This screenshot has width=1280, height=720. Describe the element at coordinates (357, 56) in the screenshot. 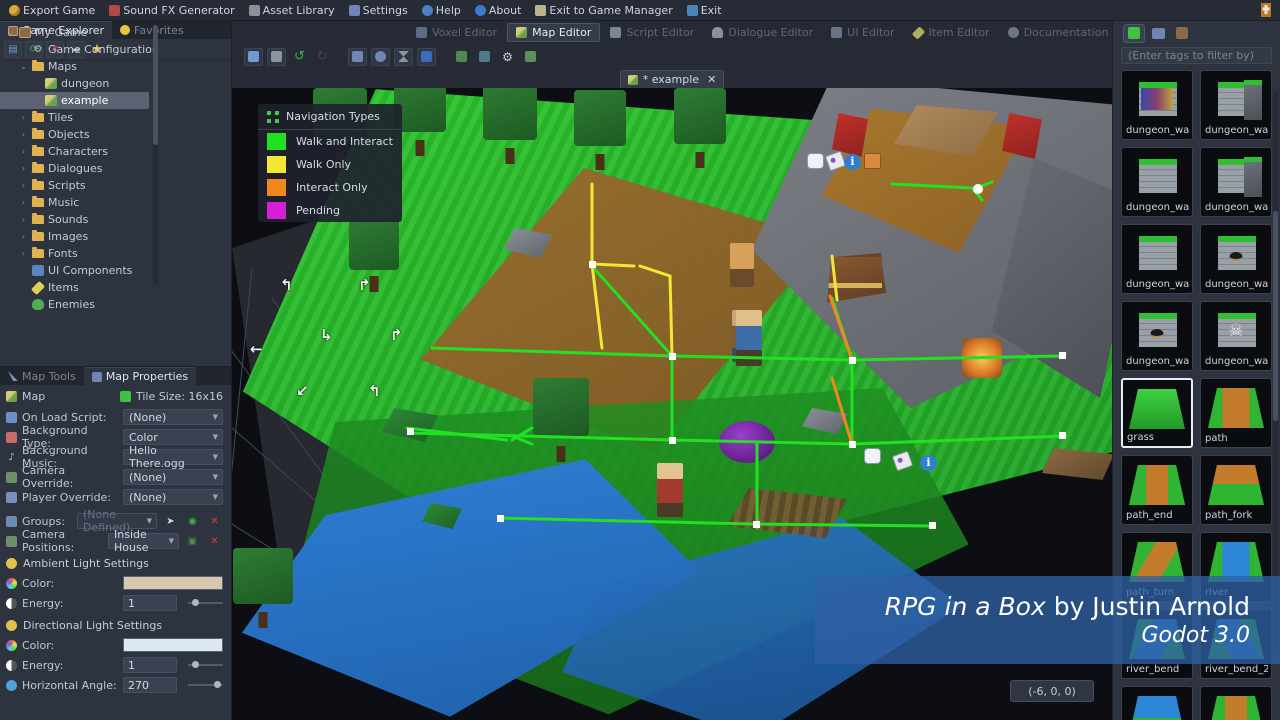

I see `grid-toggle-button` at that location.